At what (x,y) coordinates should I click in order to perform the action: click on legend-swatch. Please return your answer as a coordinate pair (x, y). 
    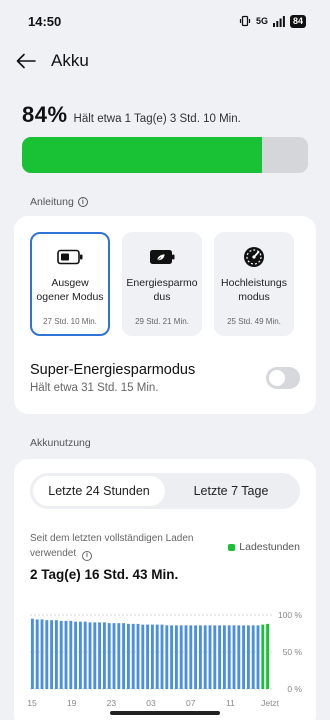
    Looking at the image, I should click on (232, 547).